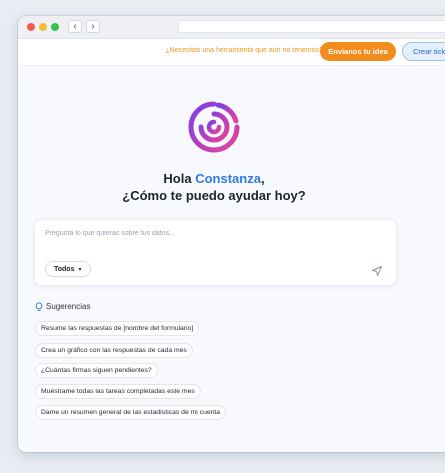 The width and height of the screenshot is (445, 473). Describe the element at coordinates (68, 307) in the screenshot. I see `suggestions-title: Sugerencias` at that location.